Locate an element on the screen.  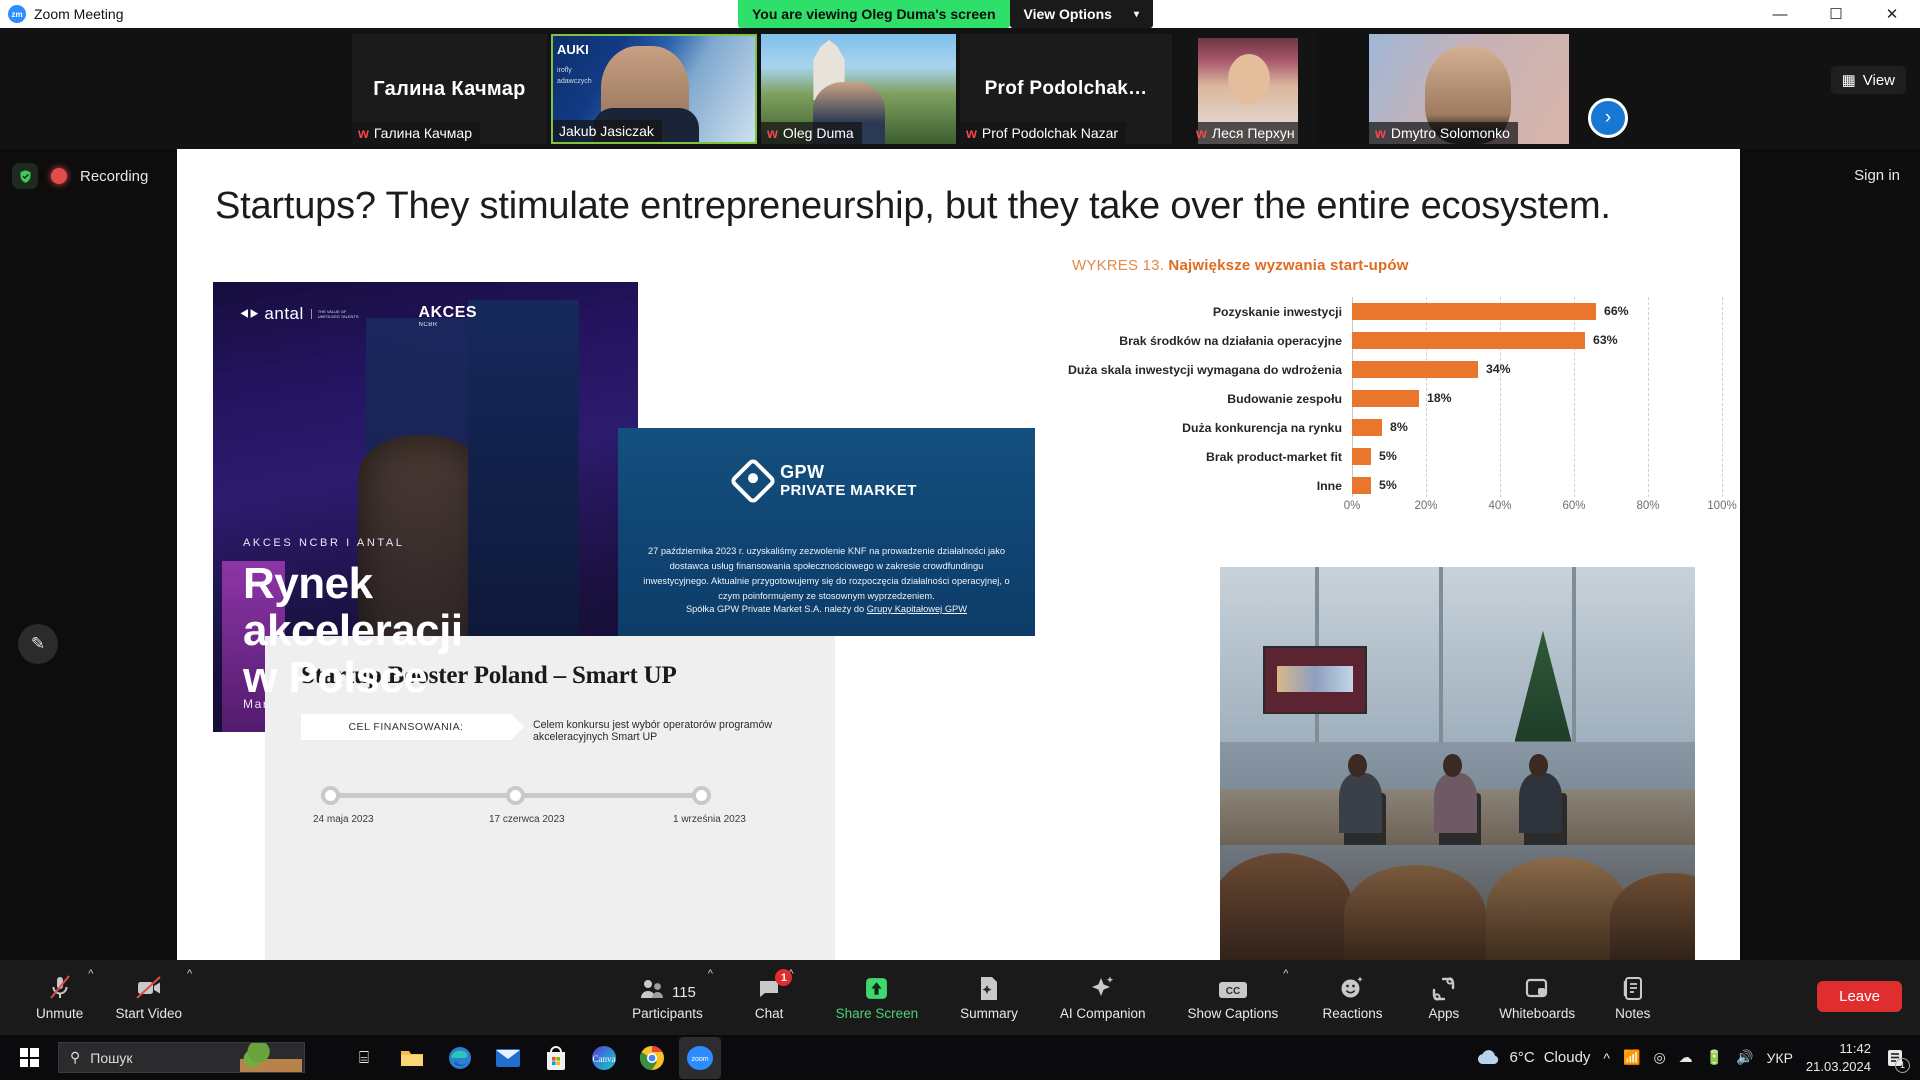
start-video-button: Start Video is located at coordinates (148, 997).